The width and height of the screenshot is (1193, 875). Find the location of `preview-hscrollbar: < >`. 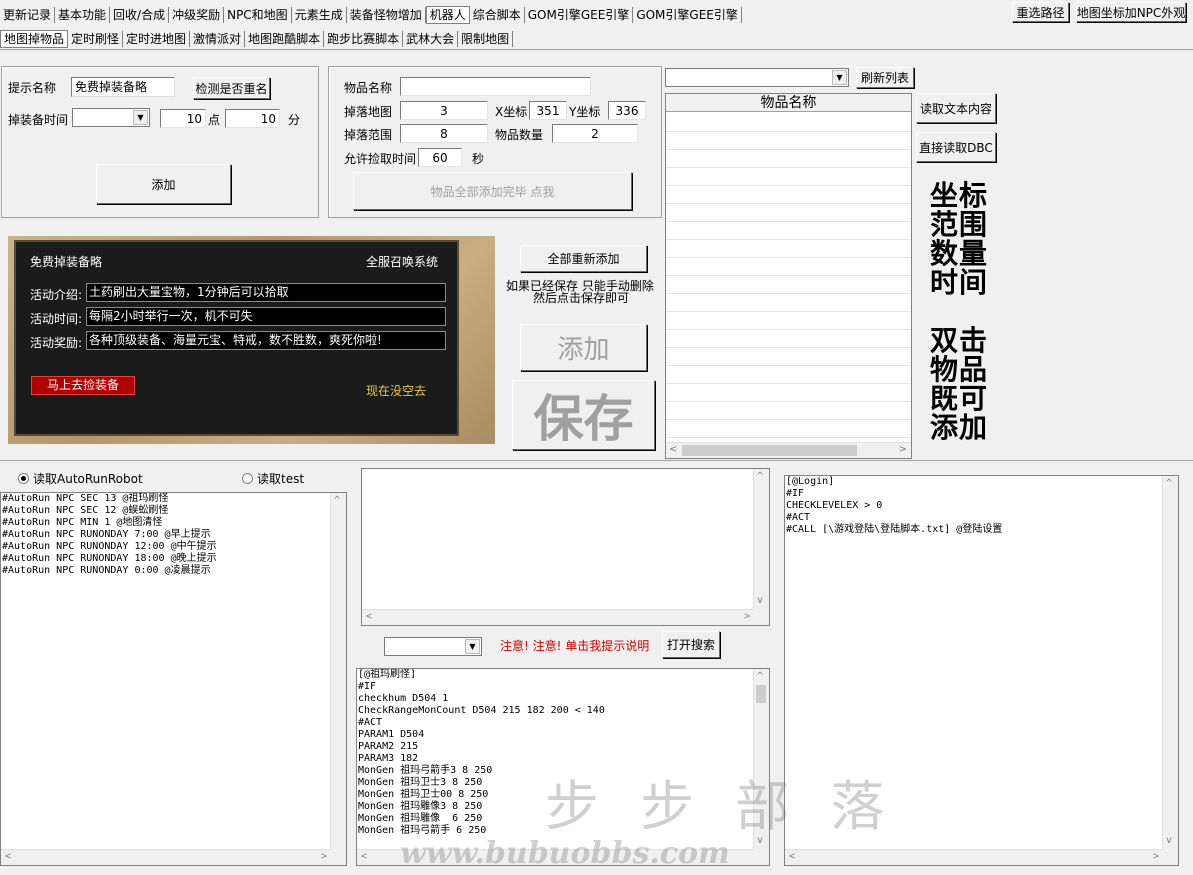

preview-hscrollbar: < > is located at coordinates (558, 617).